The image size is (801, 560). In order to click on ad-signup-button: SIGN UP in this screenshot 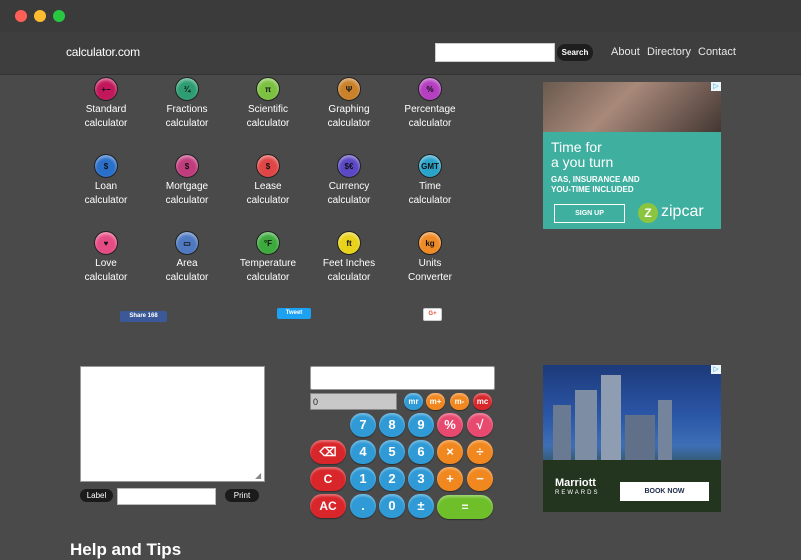, I will do `click(589, 213)`.